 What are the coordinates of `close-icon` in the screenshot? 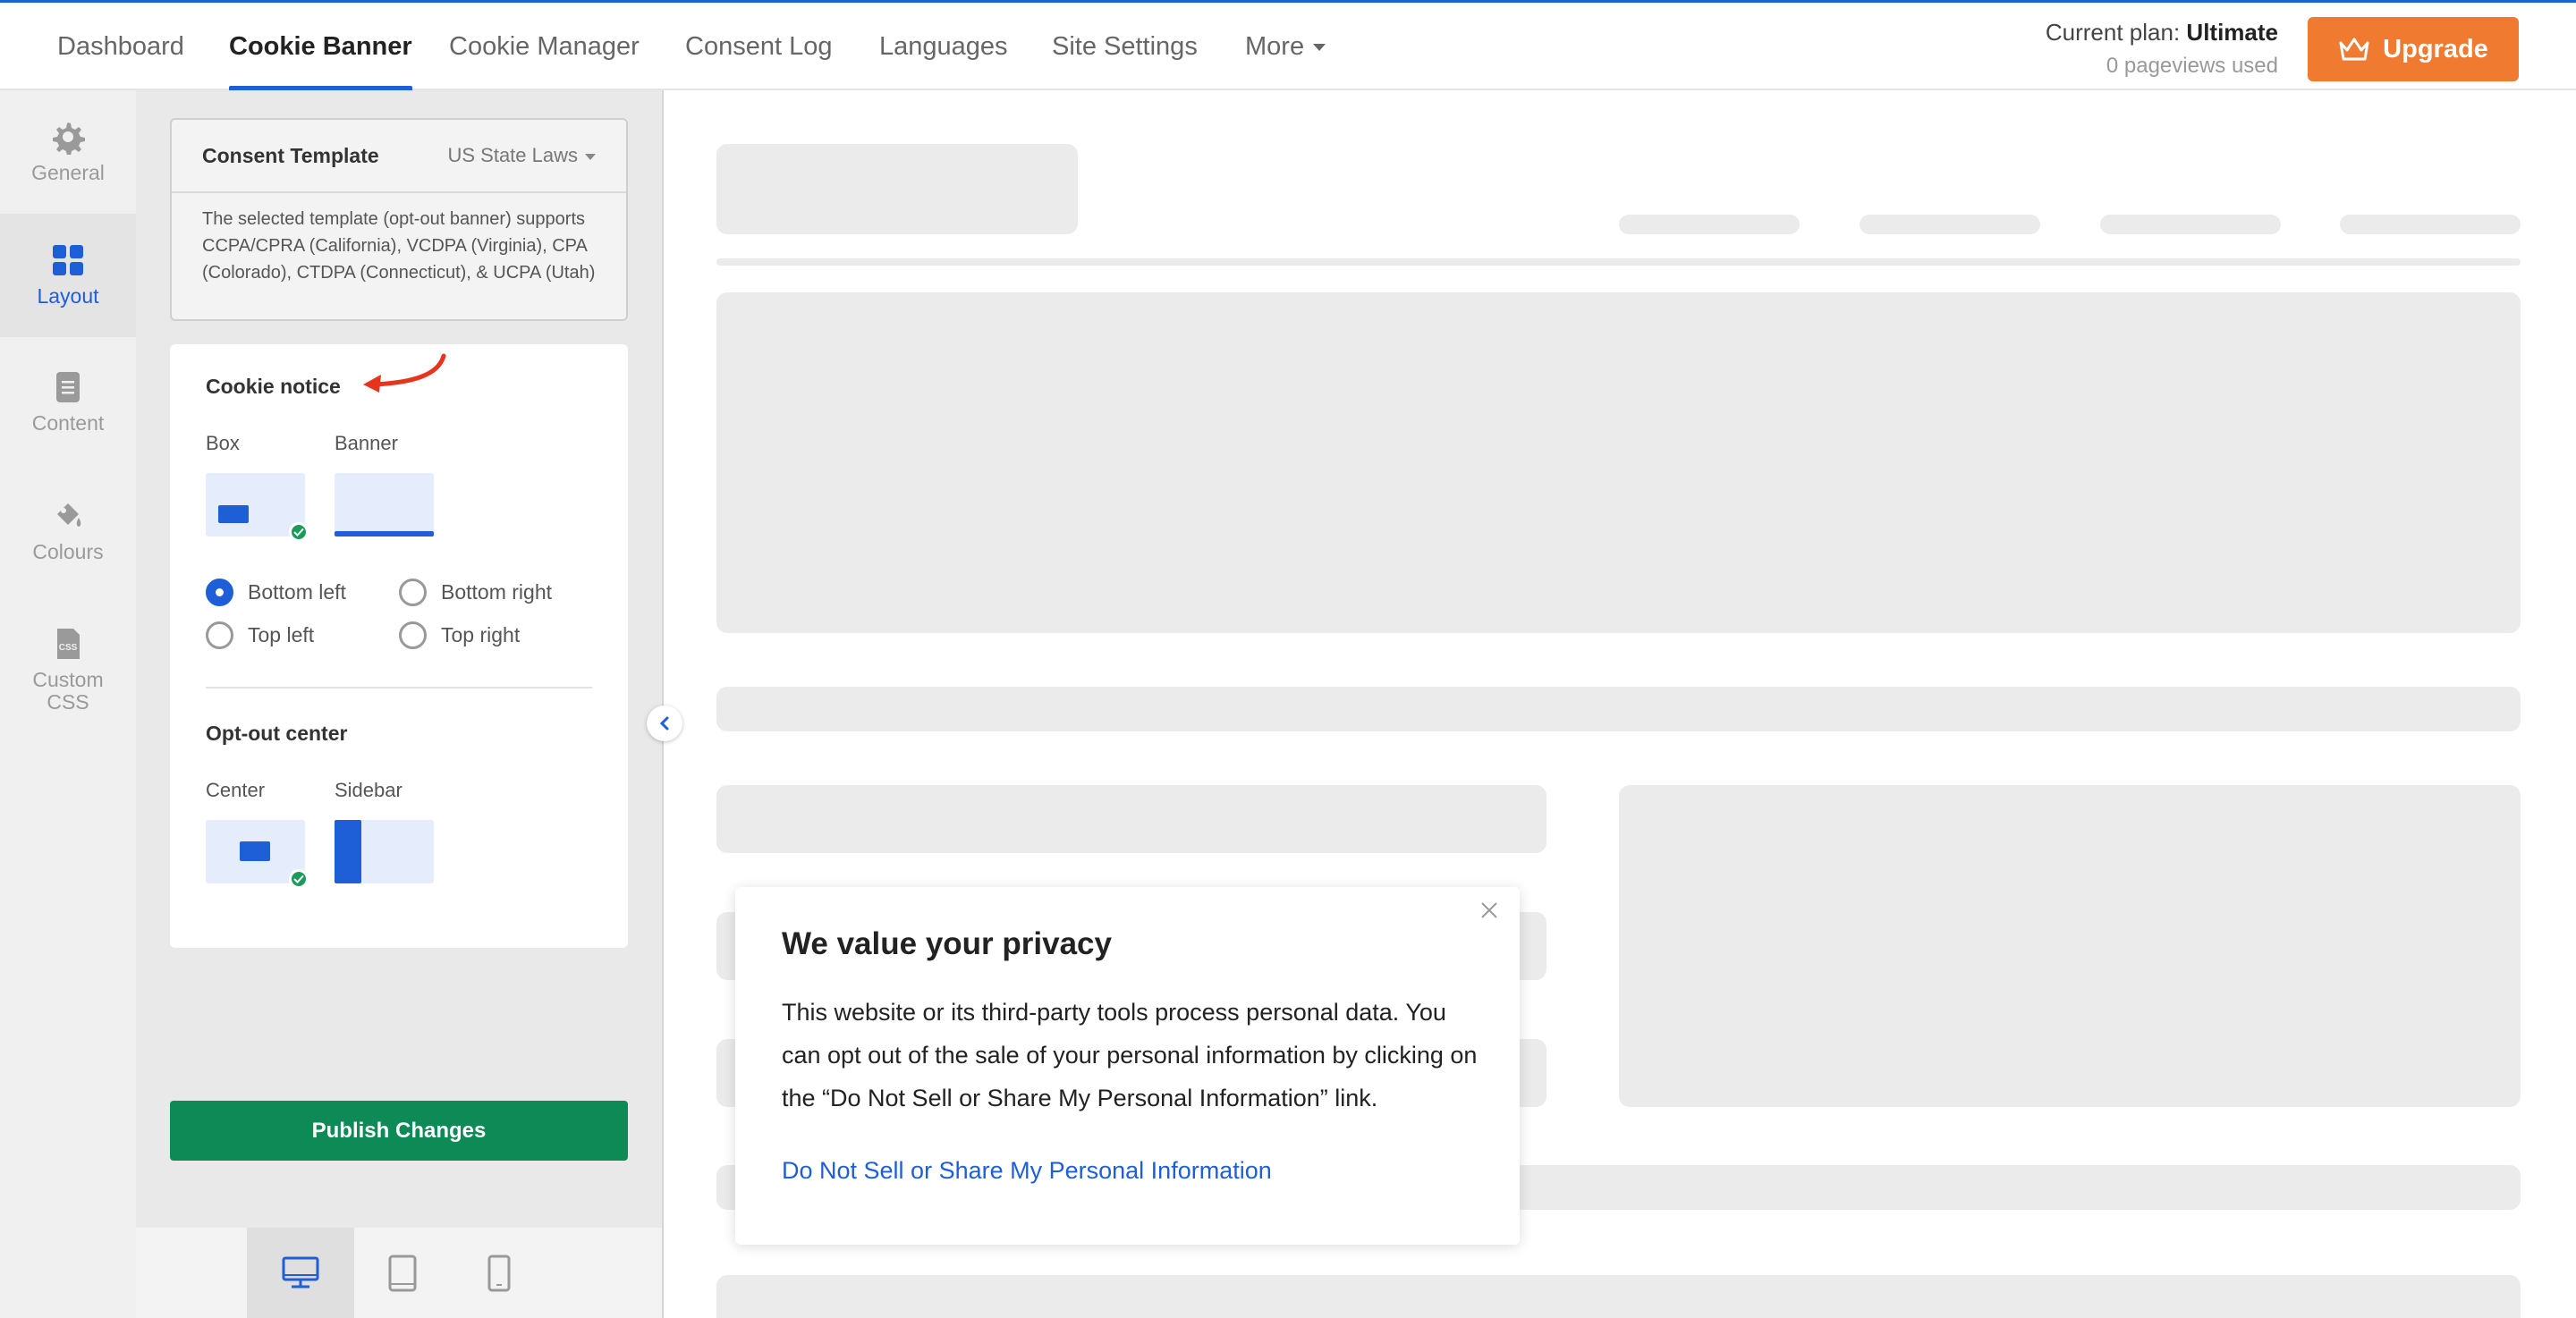 It's located at (1489, 910).